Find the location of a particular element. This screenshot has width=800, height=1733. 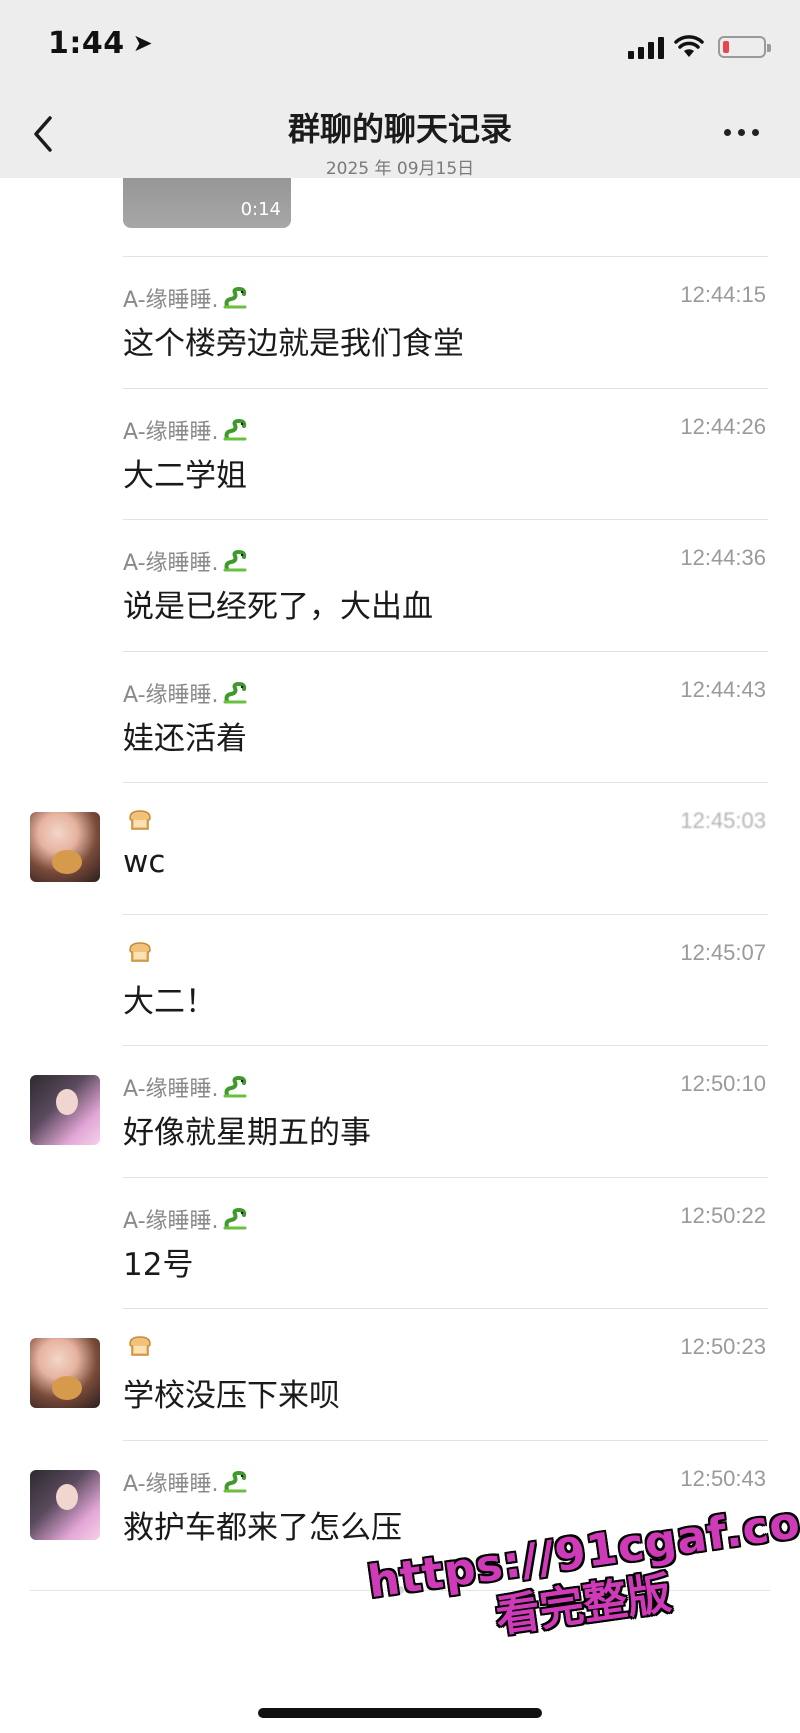

nav-title-group: 群聊的聊天记录 2025 年 09月15日 is located at coordinates (400, 141).